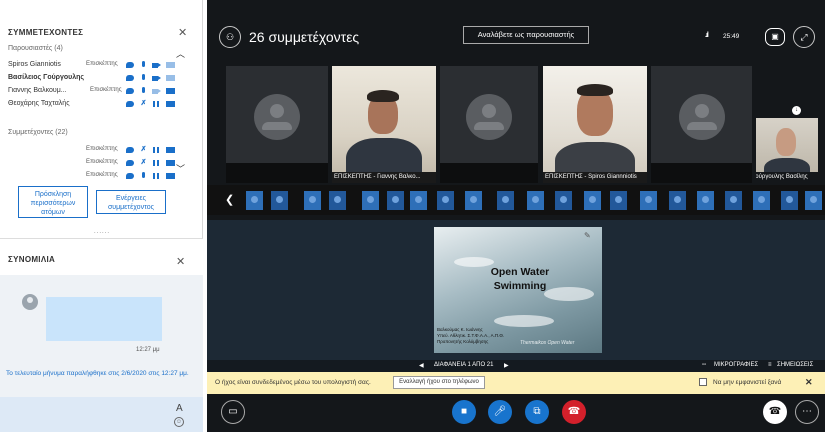  What do you see at coordinates (787, 124) in the screenshot?
I see `video-tile: ↓ Γούργουλης Βασίλης` at bounding box center [787, 124].